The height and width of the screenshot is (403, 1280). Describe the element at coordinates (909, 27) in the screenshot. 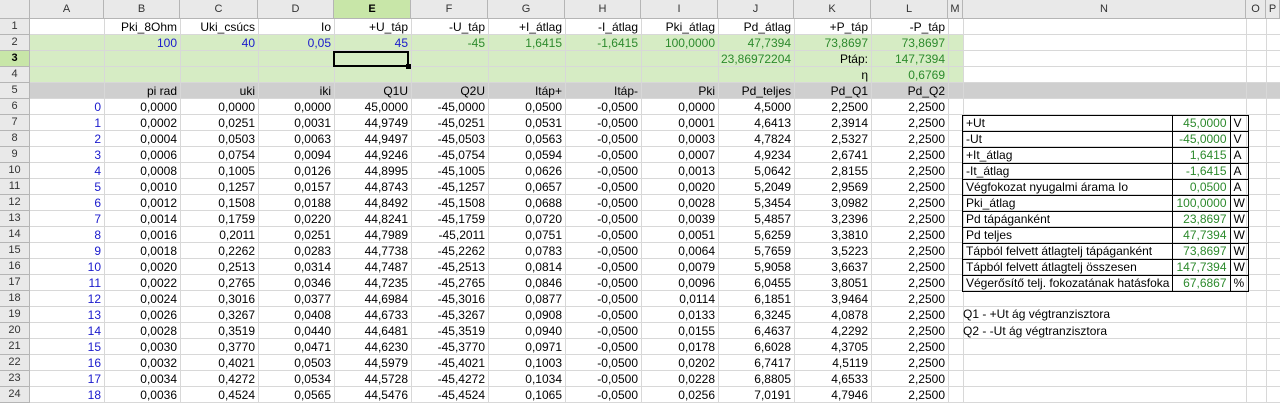

I see `param-header-cell: -P_táp` at that location.